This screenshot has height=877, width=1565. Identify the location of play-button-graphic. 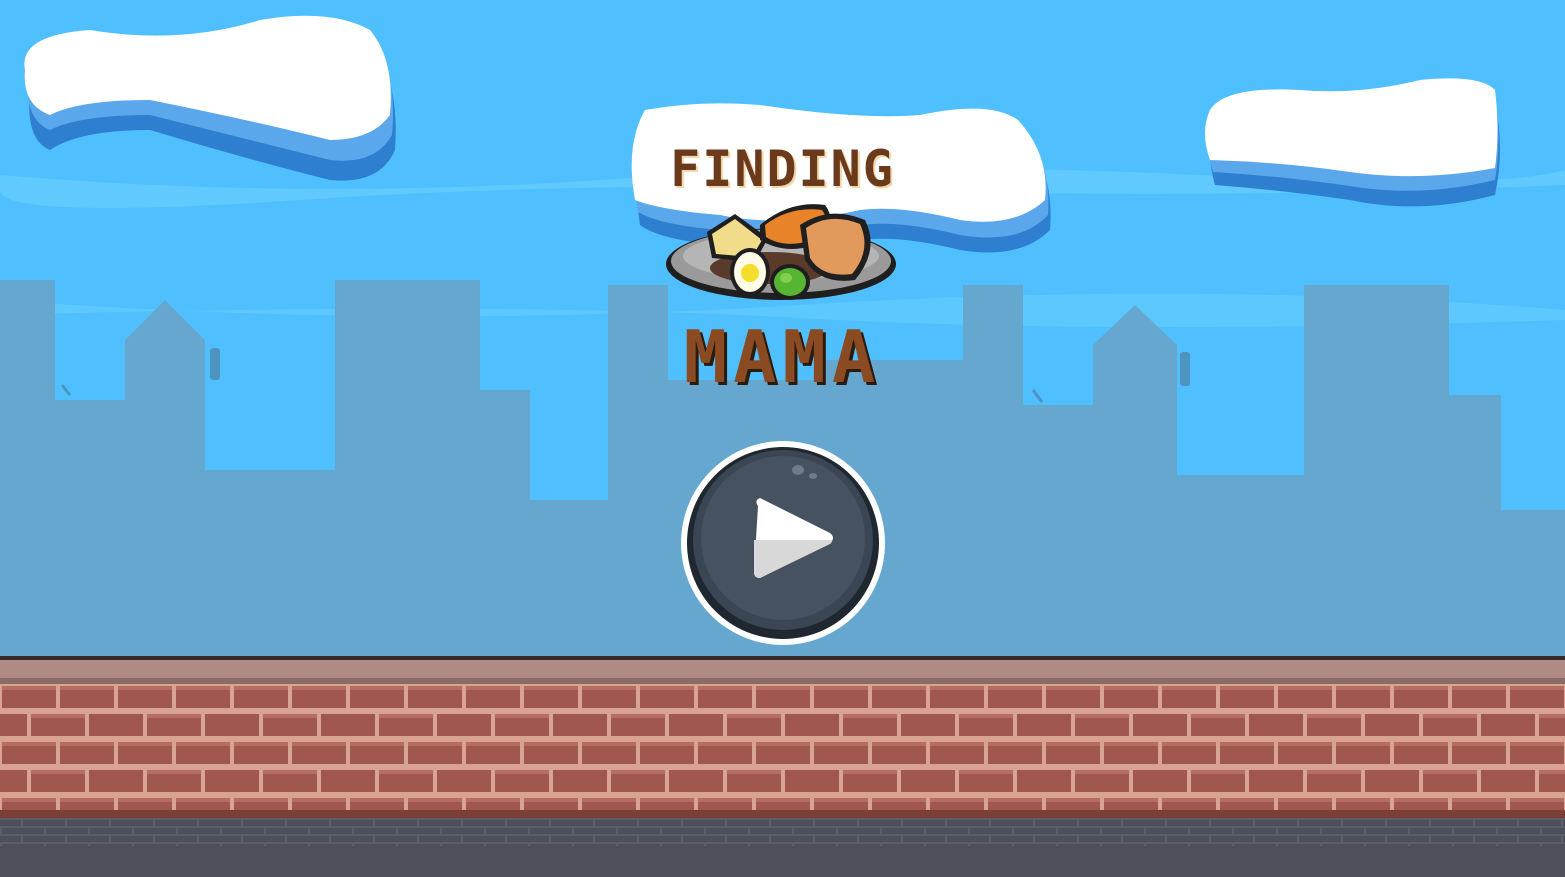
(783, 543).